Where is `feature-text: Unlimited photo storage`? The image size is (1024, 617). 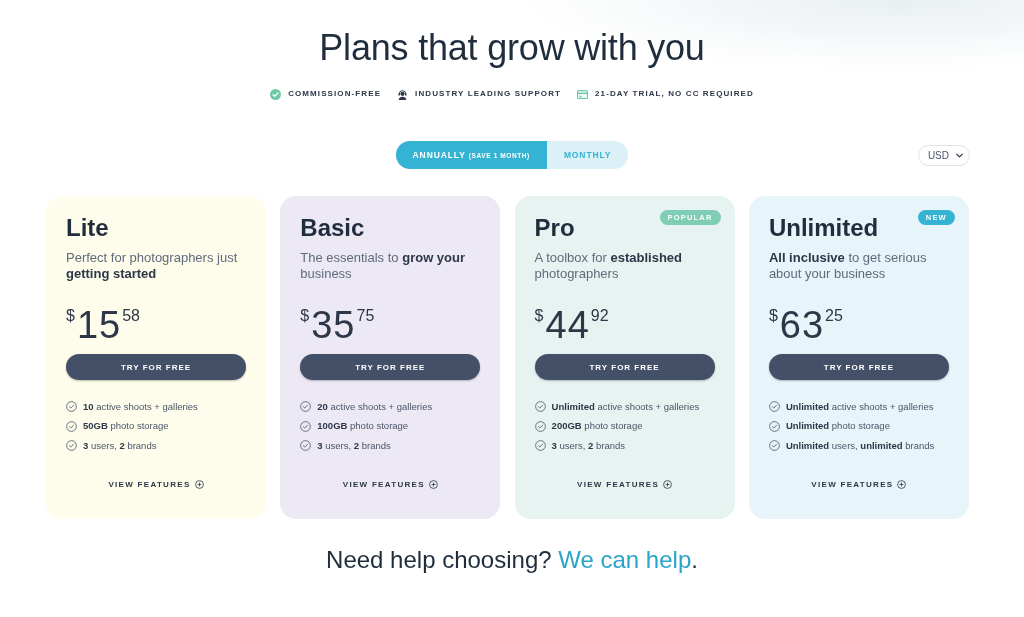 feature-text: Unlimited photo storage is located at coordinates (837, 426).